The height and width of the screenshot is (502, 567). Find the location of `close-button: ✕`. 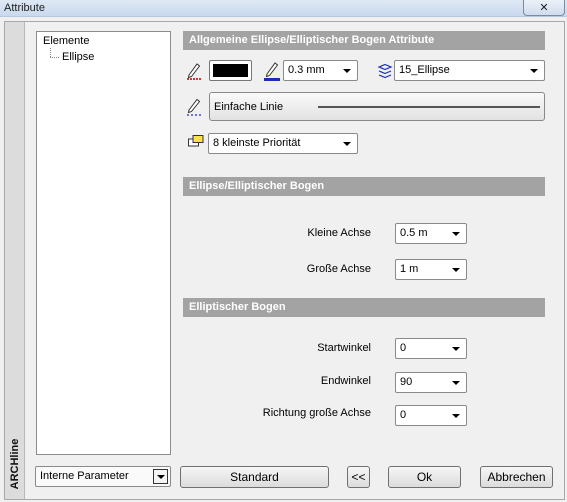

close-button: ✕ is located at coordinates (544, 8).